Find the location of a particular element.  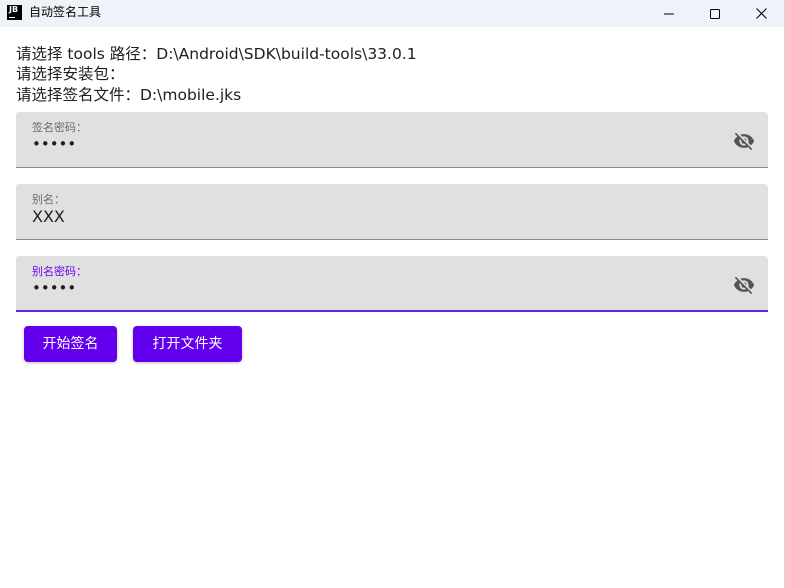

start-sign-button: 开始签名 is located at coordinates (70, 344).